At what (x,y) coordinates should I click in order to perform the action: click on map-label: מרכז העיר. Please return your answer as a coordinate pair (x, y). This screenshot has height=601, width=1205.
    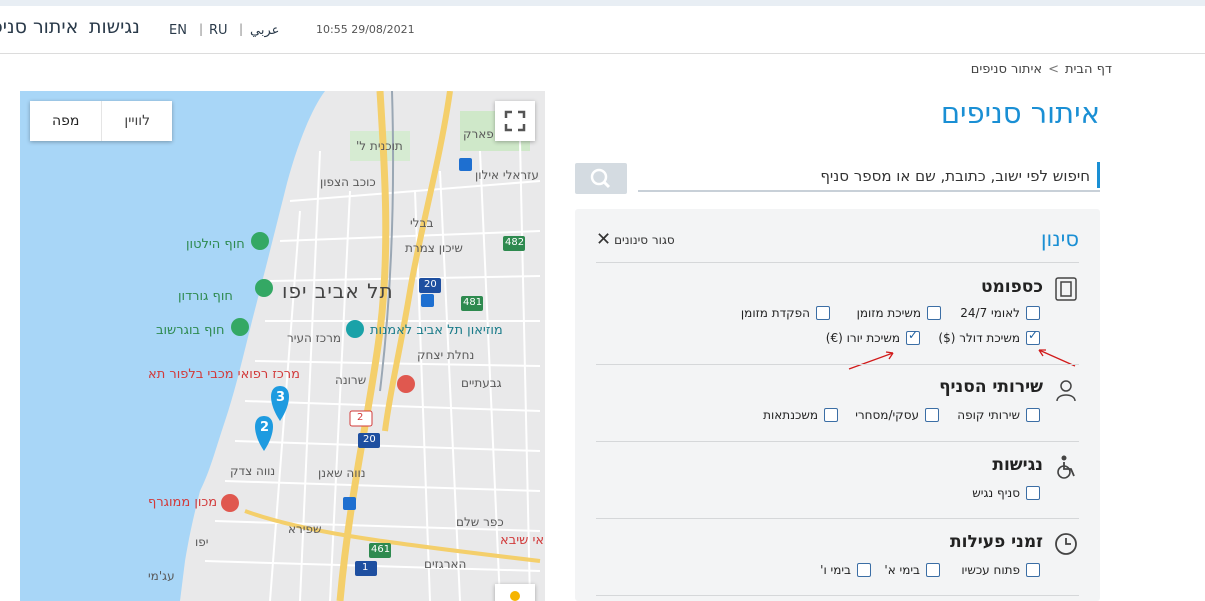
    Looking at the image, I should click on (314, 338).